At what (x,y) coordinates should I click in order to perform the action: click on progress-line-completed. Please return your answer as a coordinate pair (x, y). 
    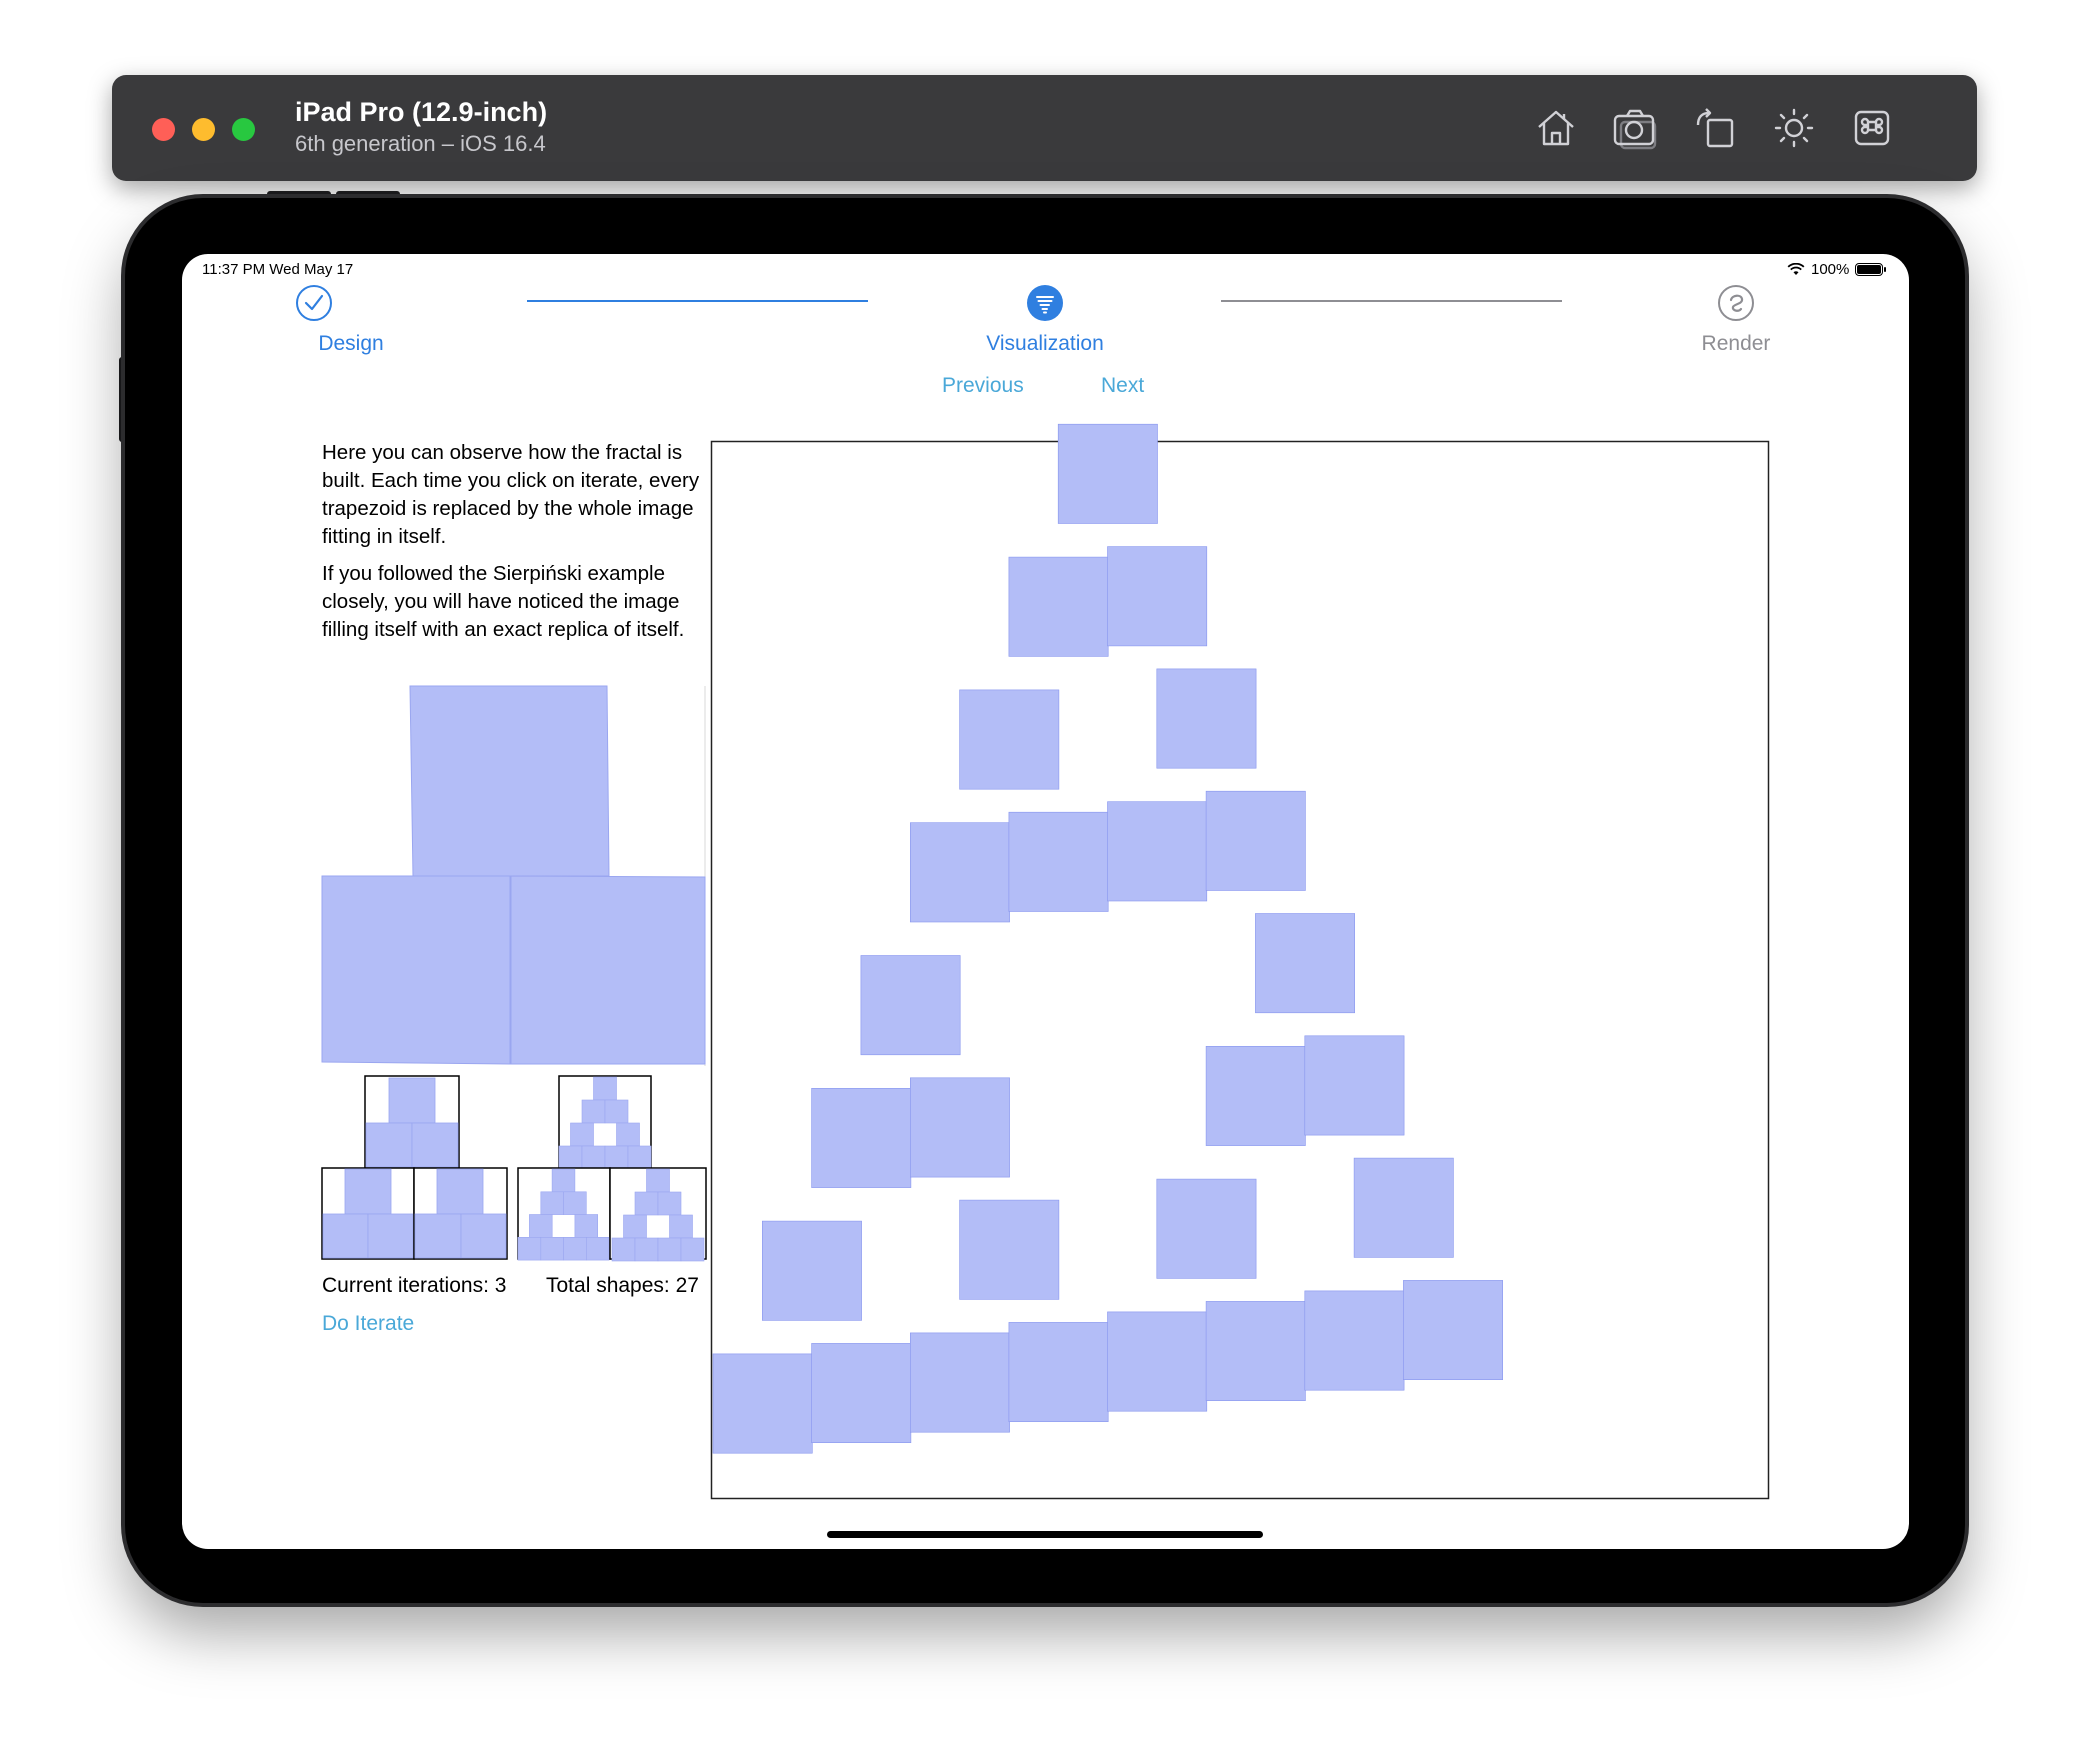
    Looking at the image, I should click on (697, 301).